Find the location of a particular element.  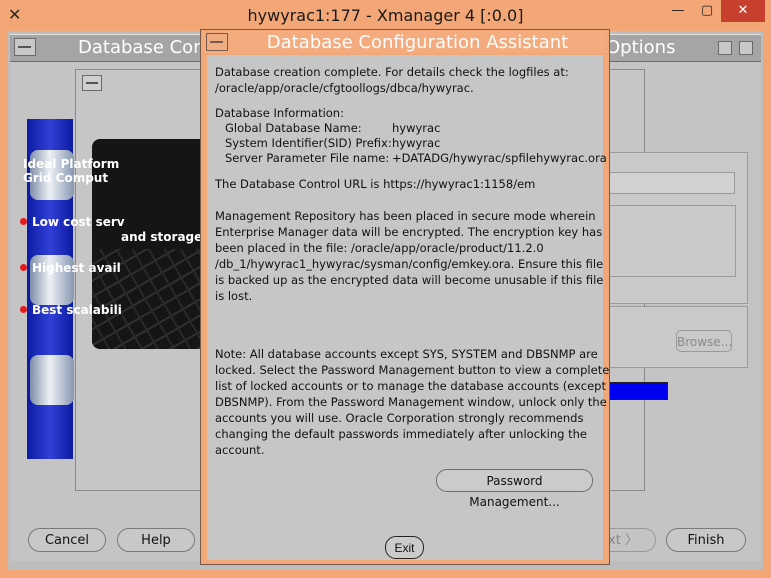

background-window-minimize-icon is located at coordinates (725, 48).